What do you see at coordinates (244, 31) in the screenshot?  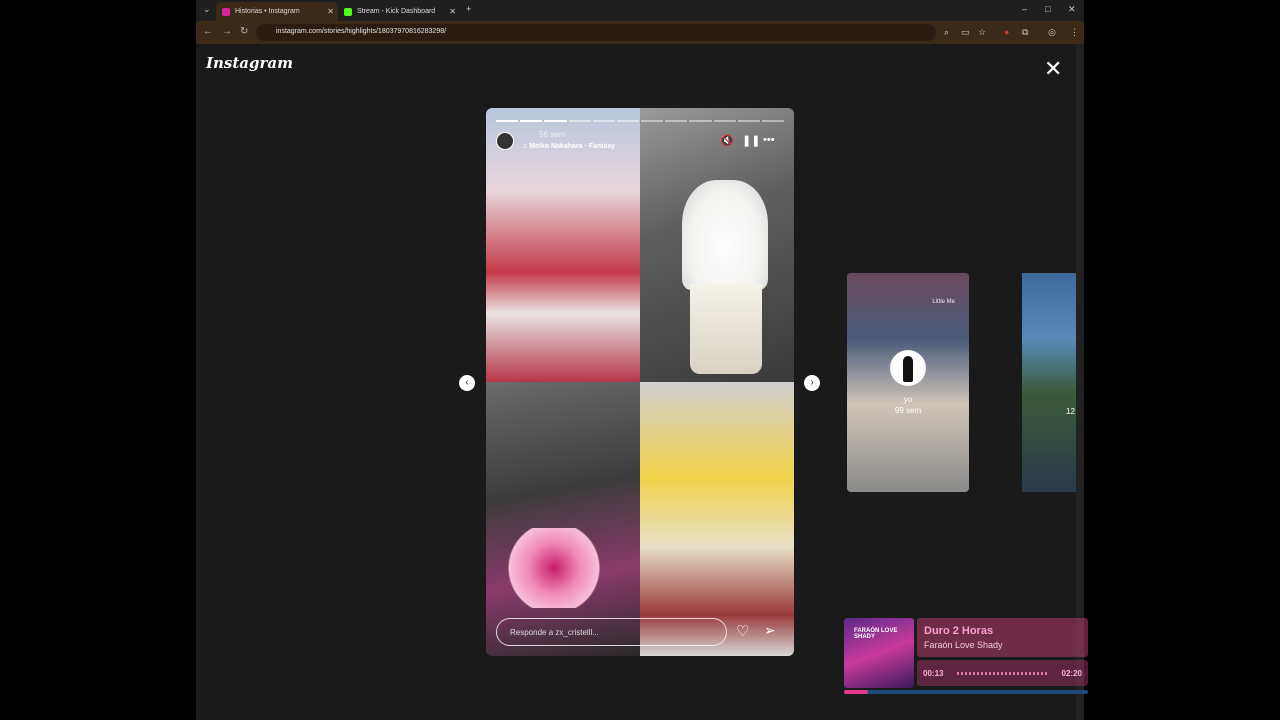 I see `reload-icon: ↻` at bounding box center [244, 31].